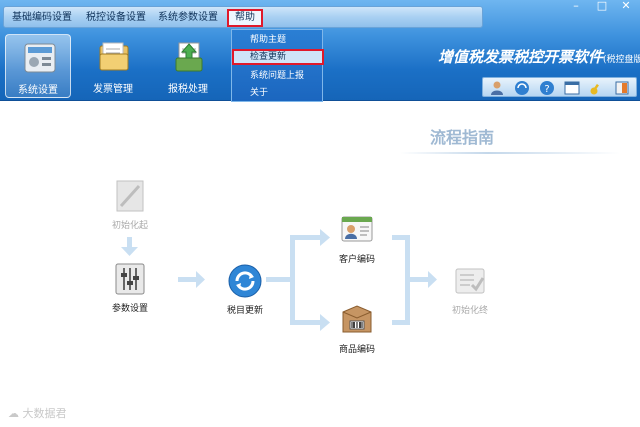  Describe the element at coordinates (277, 76) in the screenshot. I see `menu-report-issue: 系统问题上报` at that location.